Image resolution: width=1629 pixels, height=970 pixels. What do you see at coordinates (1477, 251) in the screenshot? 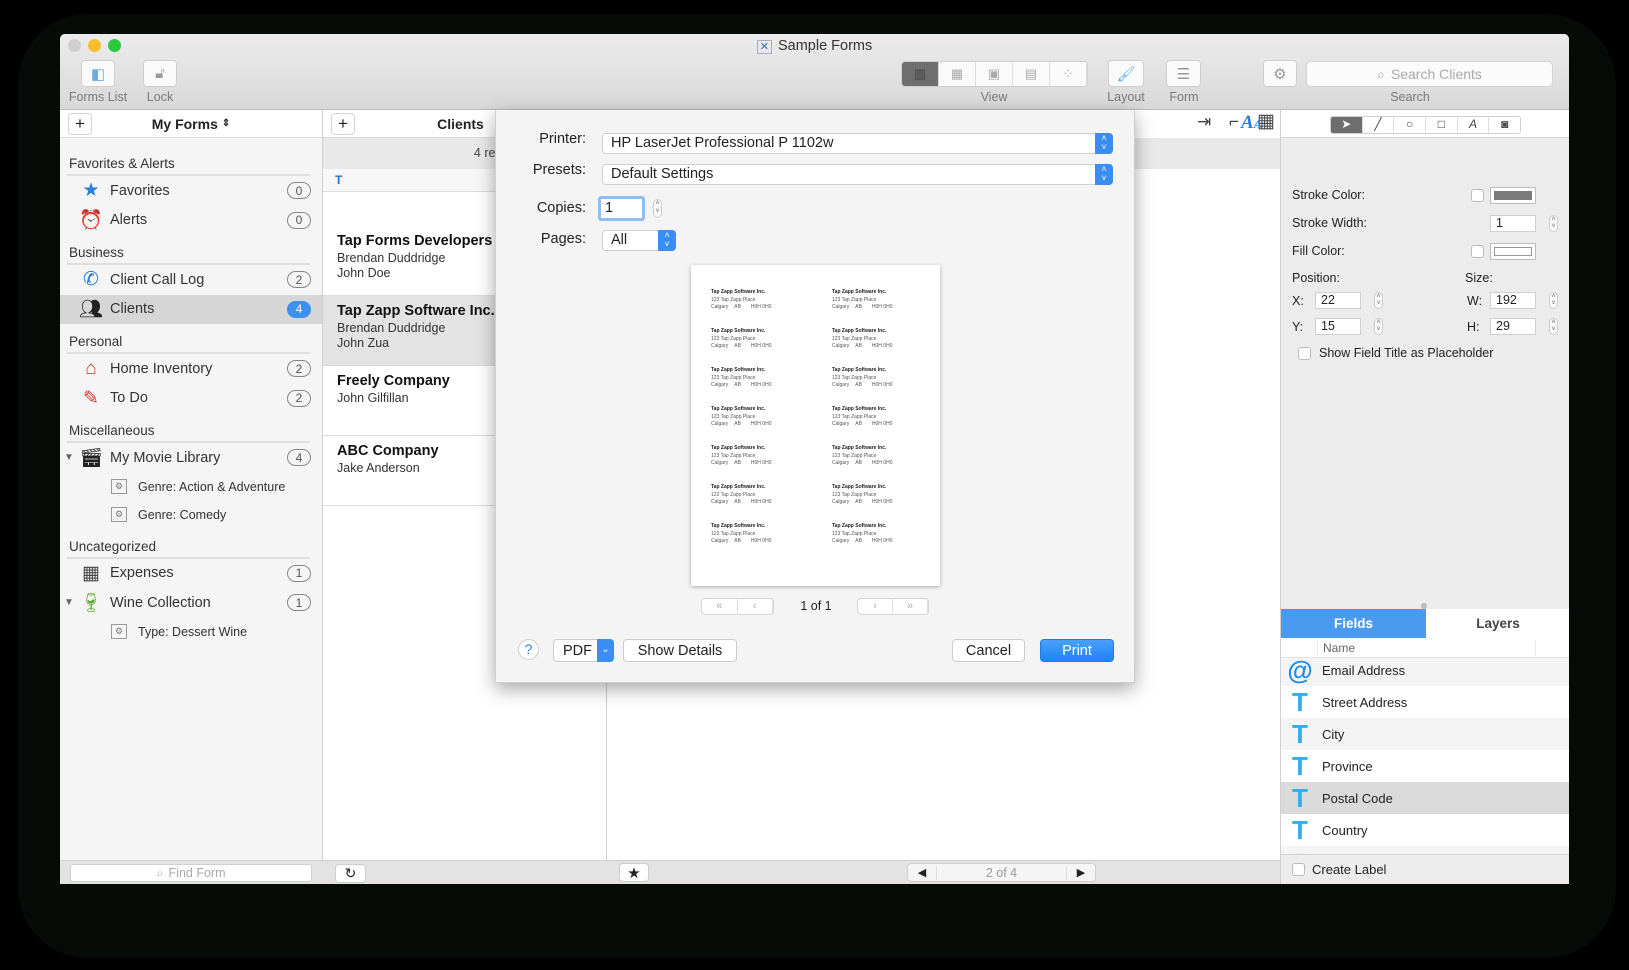
I see `fill-color-checkbox` at bounding box center [1477, 251].